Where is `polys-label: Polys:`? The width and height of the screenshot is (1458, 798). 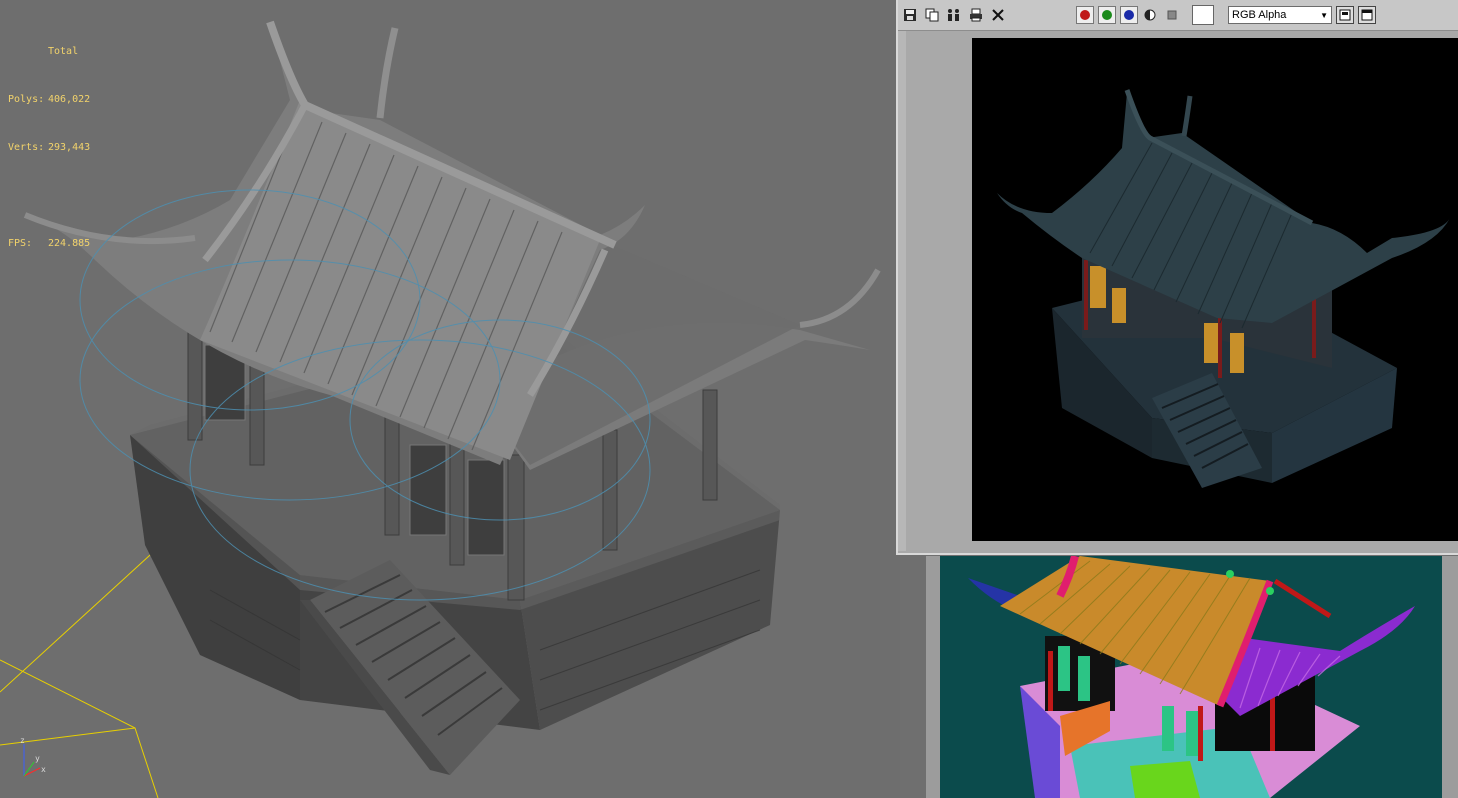
polys-label: Polys: is located at coordinates (26, 99).